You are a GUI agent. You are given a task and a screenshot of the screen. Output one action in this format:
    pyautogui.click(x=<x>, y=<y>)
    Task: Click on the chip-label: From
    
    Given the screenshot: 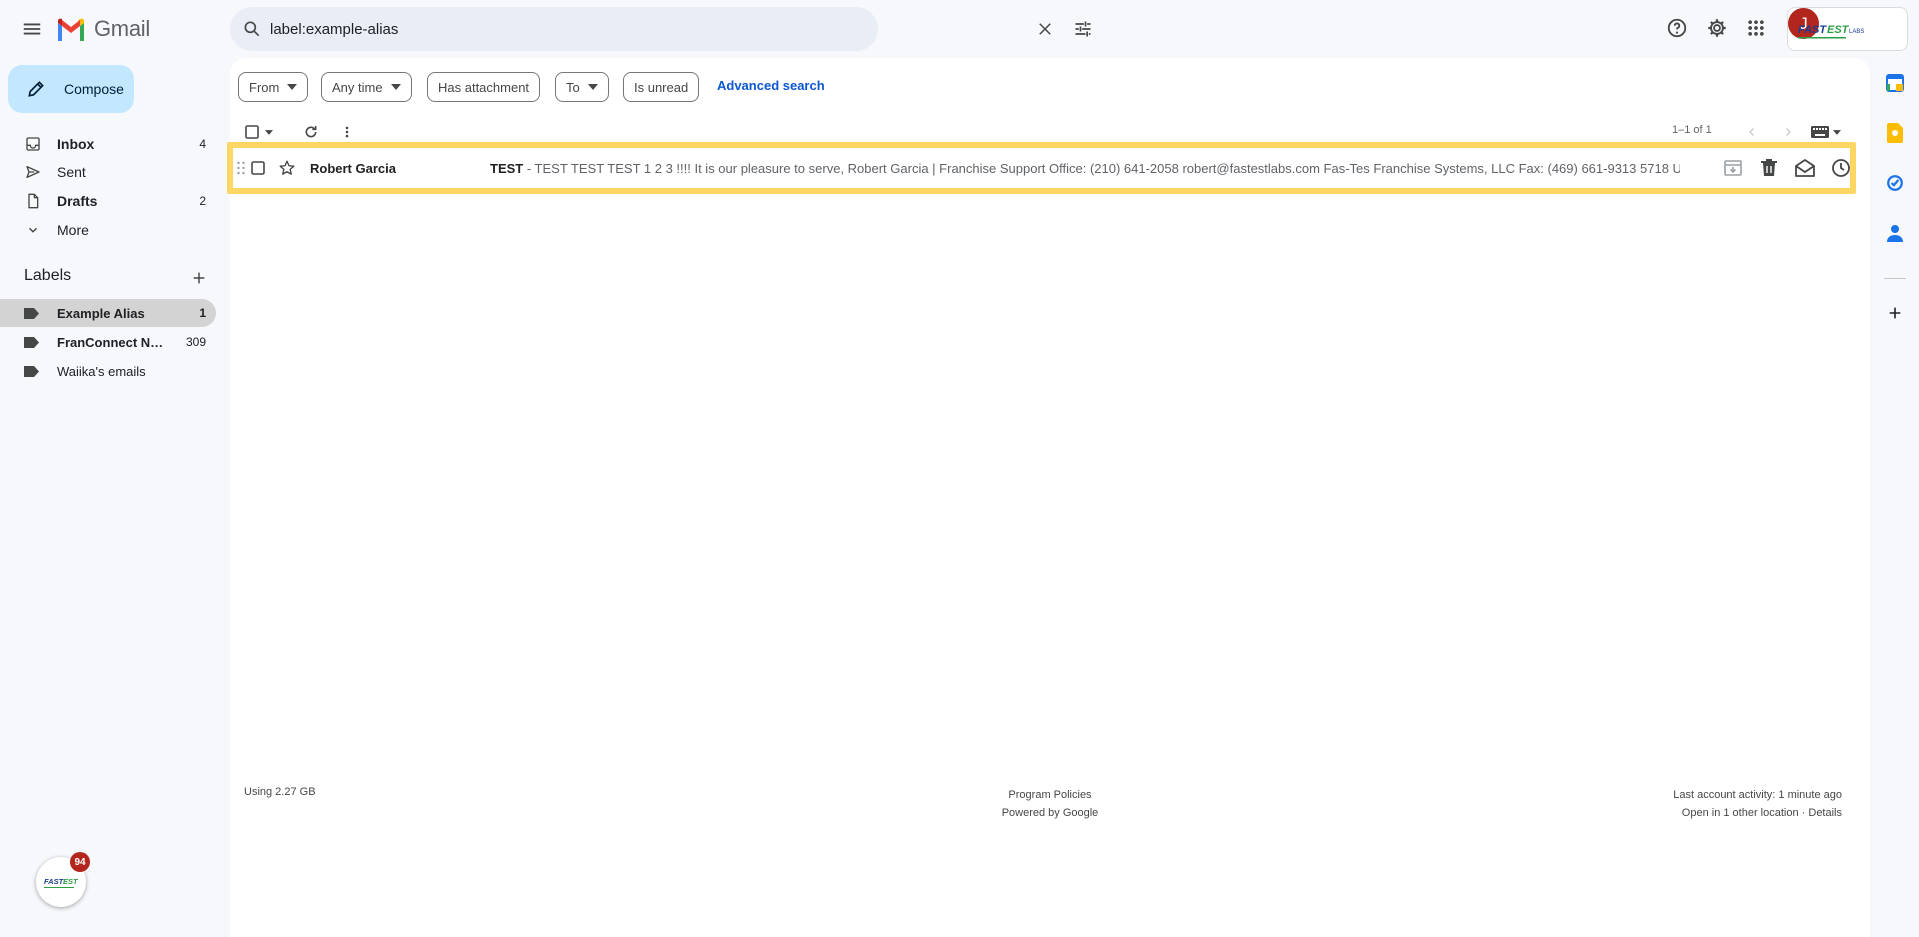 What is the action you would take?
    pyautogui.click(x=264, y=87)
    